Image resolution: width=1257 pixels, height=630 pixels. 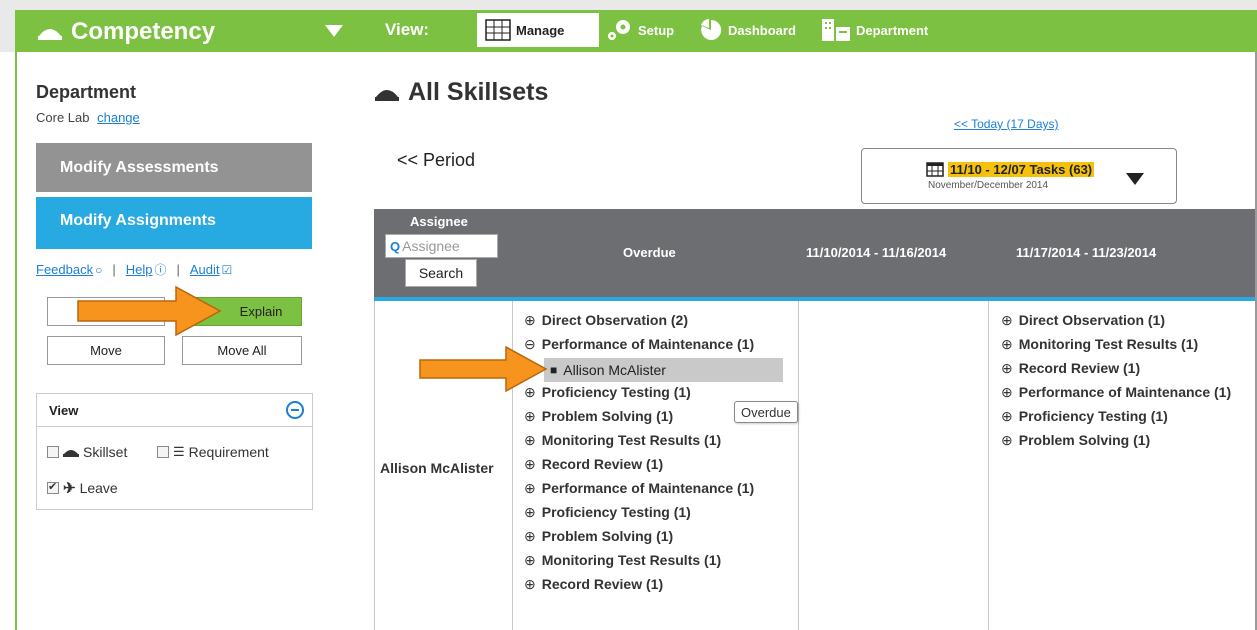 I want to click on overdue-tooltip: Overdue, so click(x=766, y=412).